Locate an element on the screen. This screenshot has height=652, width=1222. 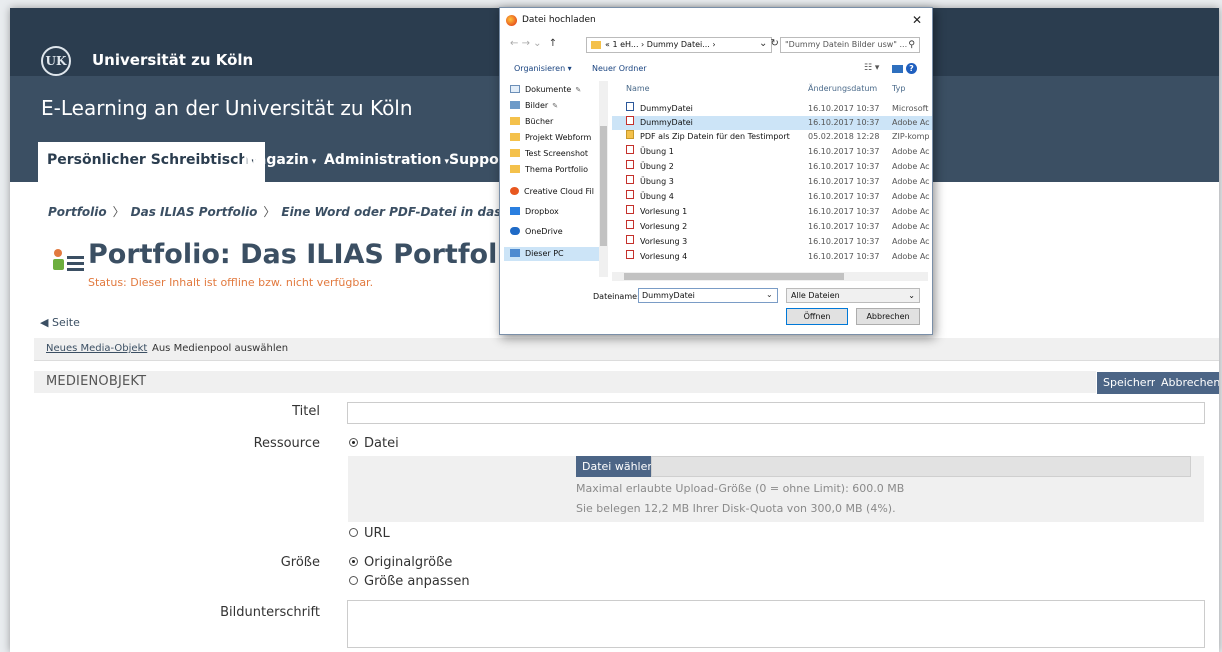
file-row: Übung 1 16.10.2017 10:37 Adobe Ac is located at coordinates (772, 152).